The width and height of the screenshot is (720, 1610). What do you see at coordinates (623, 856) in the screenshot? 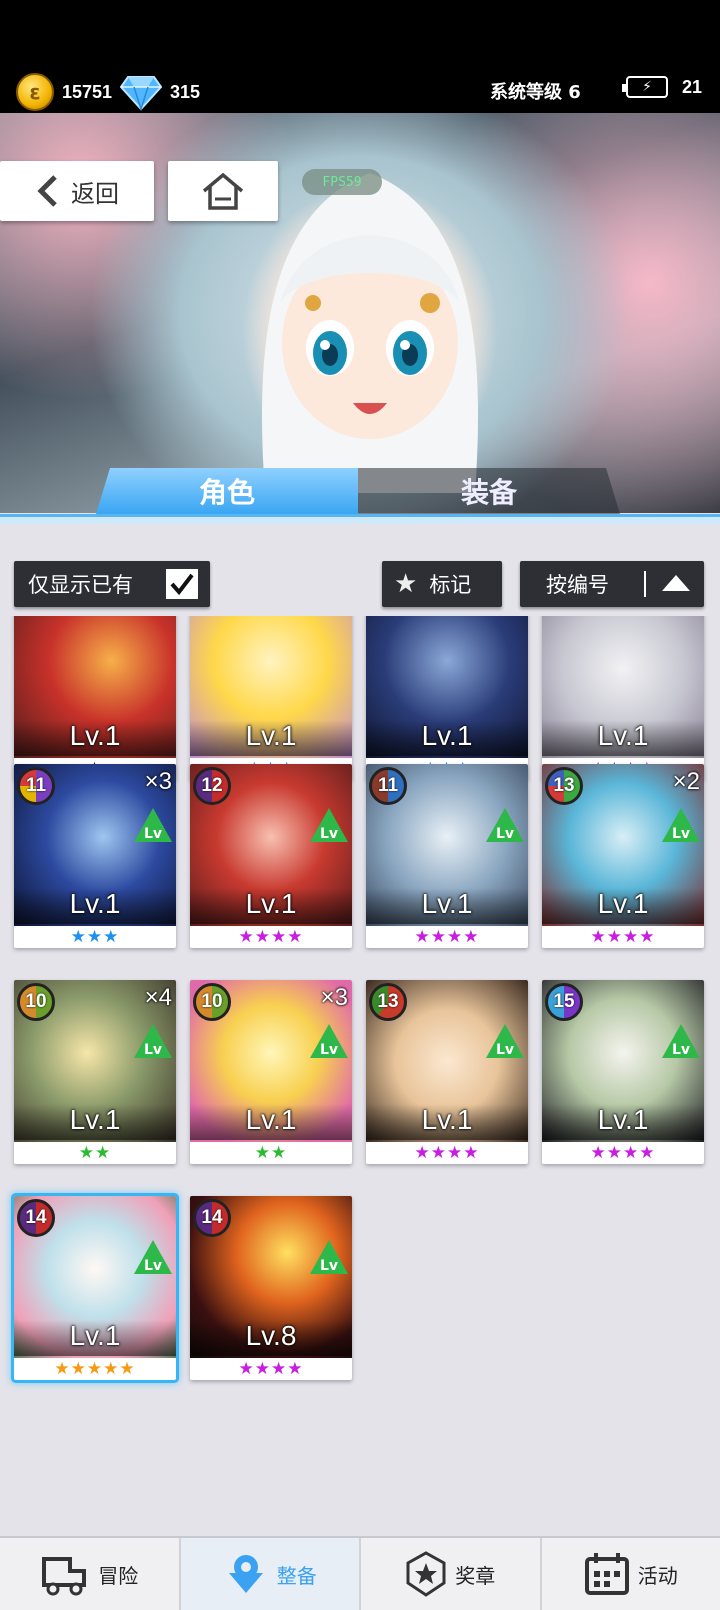
I see `character-card: 13 ×2 Lv Lv.1 ★★★★` at bounding box center [623, 856].